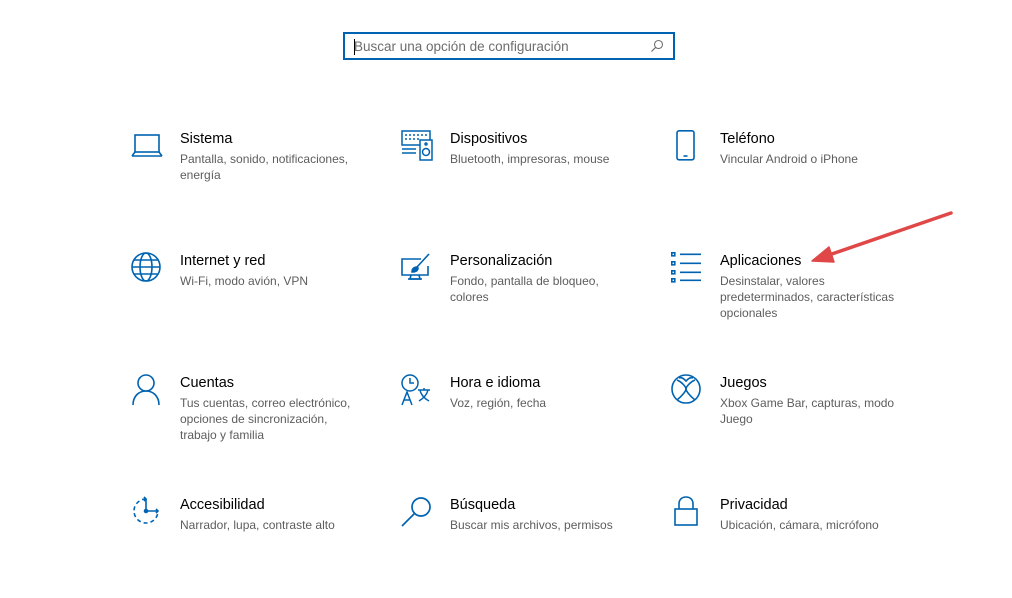 The width and height of the screenshot is (1012, 598). Describe the element at coordinates (657, 46) in the screenshot. I see `search-icon` at that location.